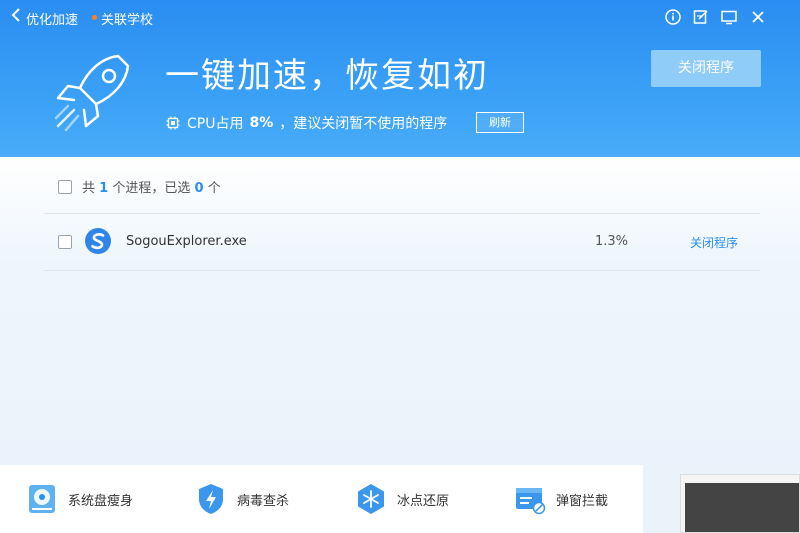 Image resolution: width=800 pixels, height=533 pixels. What do you see at coordinates (673, 17) in the screenshot?
I see `info-icon` at bounding box center [673, 17].